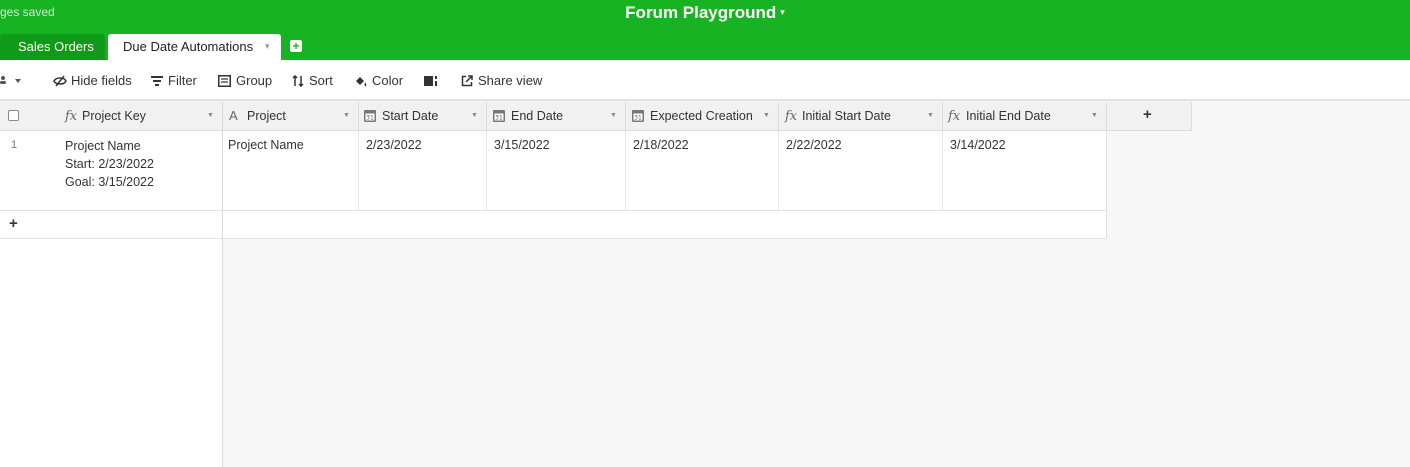  Describe the element at coordinates (361, 82) in the screenshot. I see `paint-bucket-icon` at that location.